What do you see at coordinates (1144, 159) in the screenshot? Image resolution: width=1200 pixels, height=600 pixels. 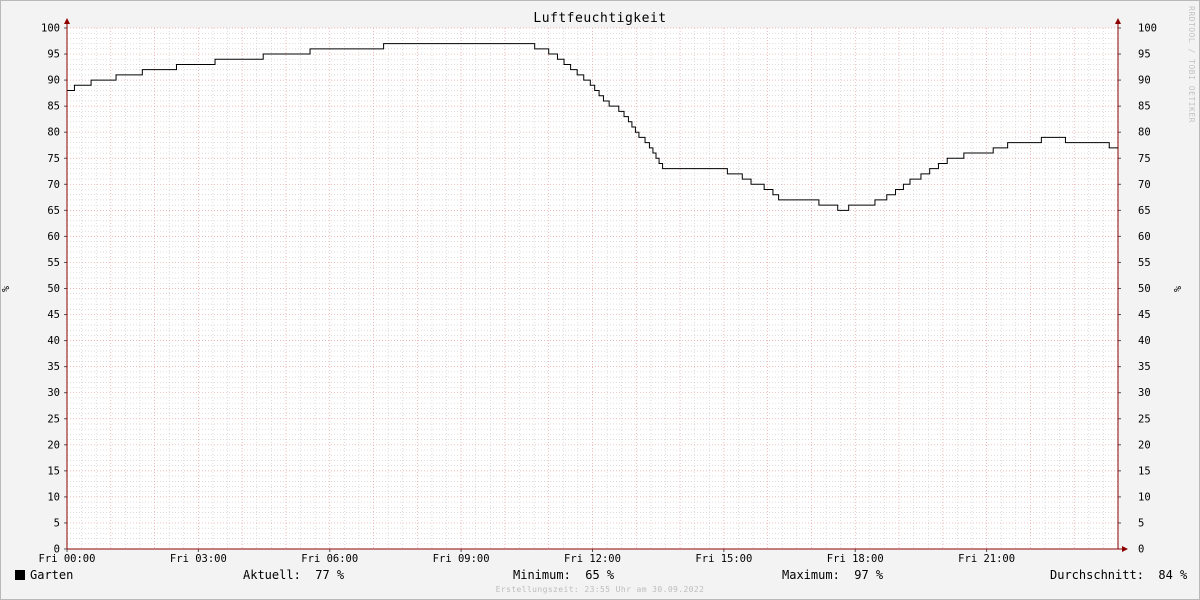 I see `y-tick-label-right: 75` at bounding box center [1144, 159].